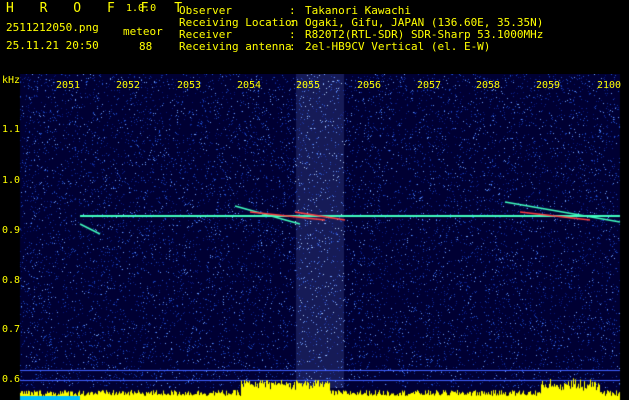  I want to click on info-value: Takanori Kawachi, so click(358, 10).